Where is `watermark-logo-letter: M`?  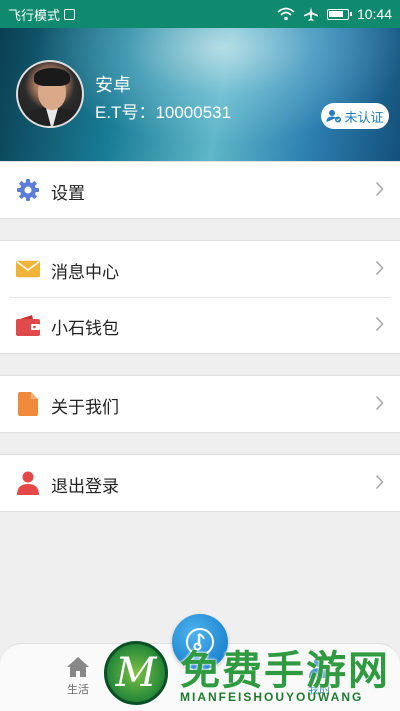
watermark-logo-letter: M is located at coordinates (136, 673).